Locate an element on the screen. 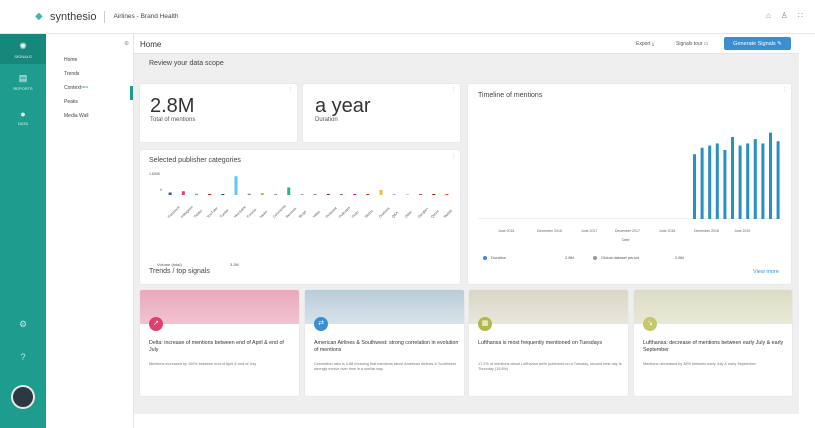 This screenshot has width=815, height=428. timeline-title: Timeline of mentions is located at coordinates (510, 95).